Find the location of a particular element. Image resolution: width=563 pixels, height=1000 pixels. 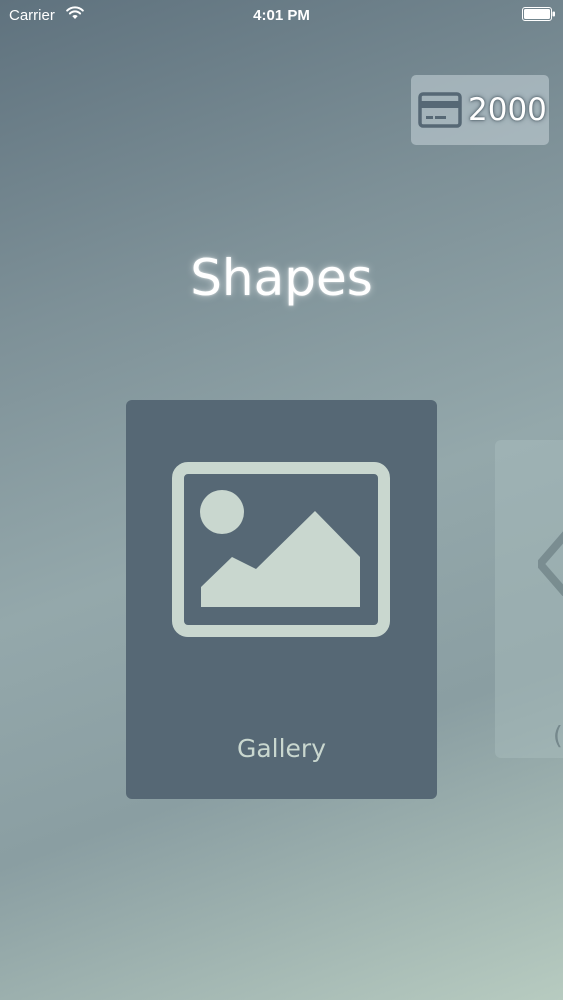

next-card: ( is located at coordinates (529, 599).